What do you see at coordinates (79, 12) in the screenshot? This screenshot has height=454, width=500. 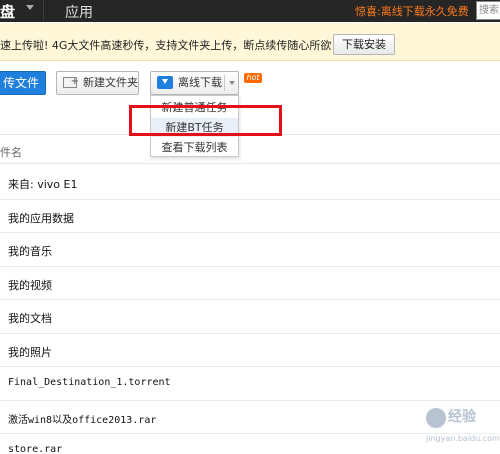 I see `nav-apps-link: 应用` at bounding box center [79, 12].